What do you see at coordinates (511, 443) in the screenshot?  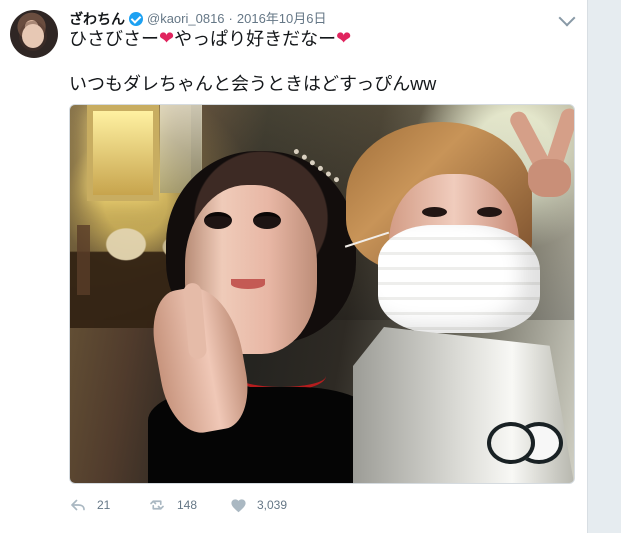 I see `shirt-print` at bounding box center [511, 443].